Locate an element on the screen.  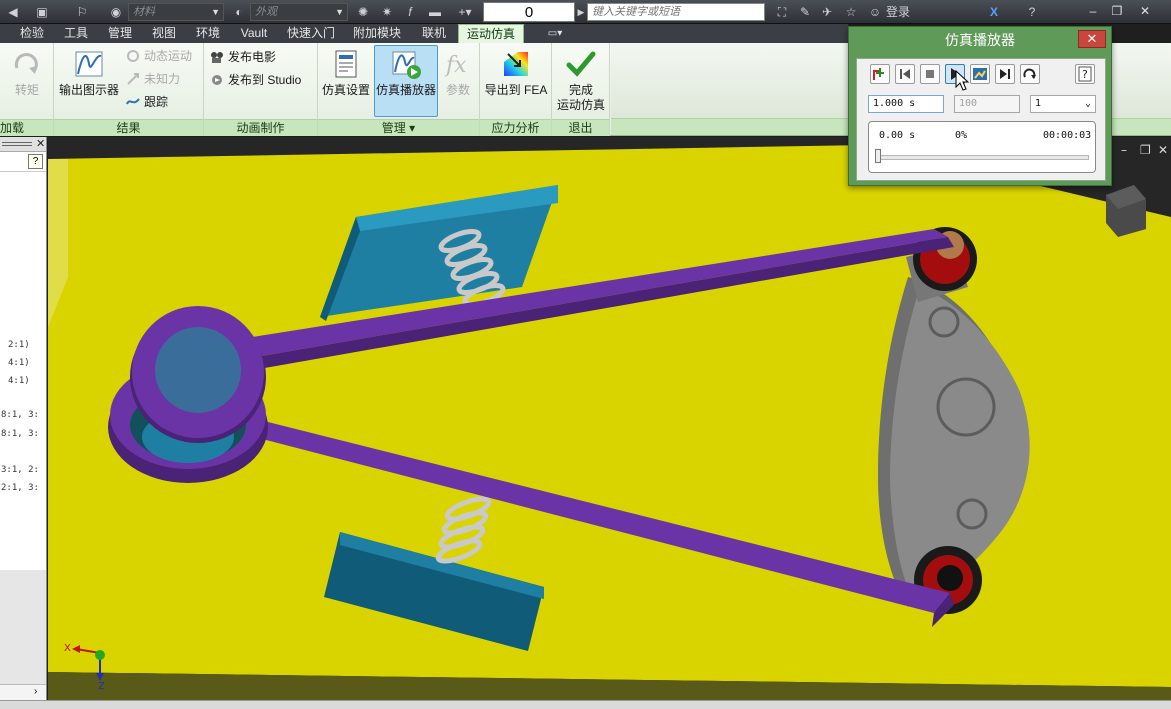
filter-select: 1 ⌄ is located at coordinates (1063, 104).